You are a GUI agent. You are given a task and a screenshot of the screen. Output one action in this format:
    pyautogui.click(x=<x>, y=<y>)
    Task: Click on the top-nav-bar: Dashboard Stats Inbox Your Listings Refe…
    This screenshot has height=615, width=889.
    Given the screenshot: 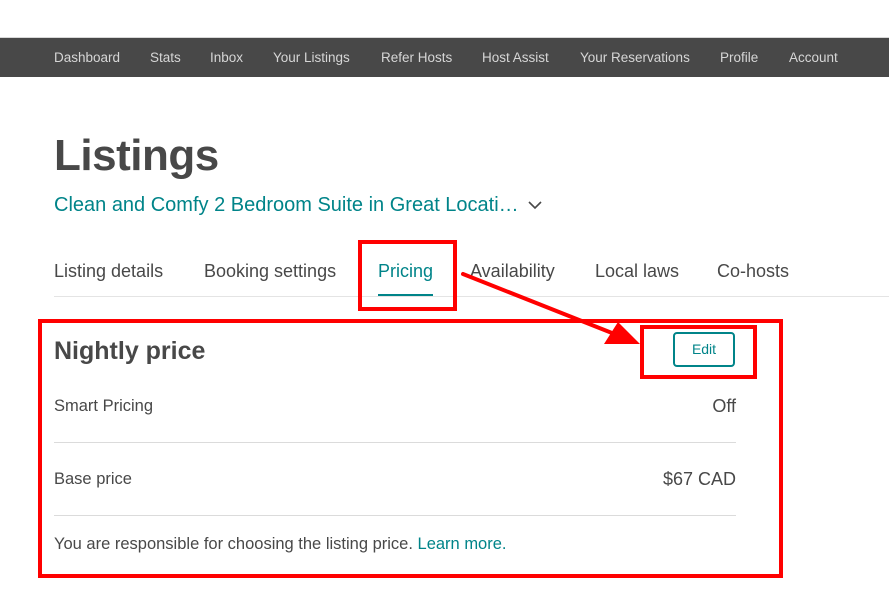 What is the action you would take?
    pyautogui.click(x=444, y=57)
    